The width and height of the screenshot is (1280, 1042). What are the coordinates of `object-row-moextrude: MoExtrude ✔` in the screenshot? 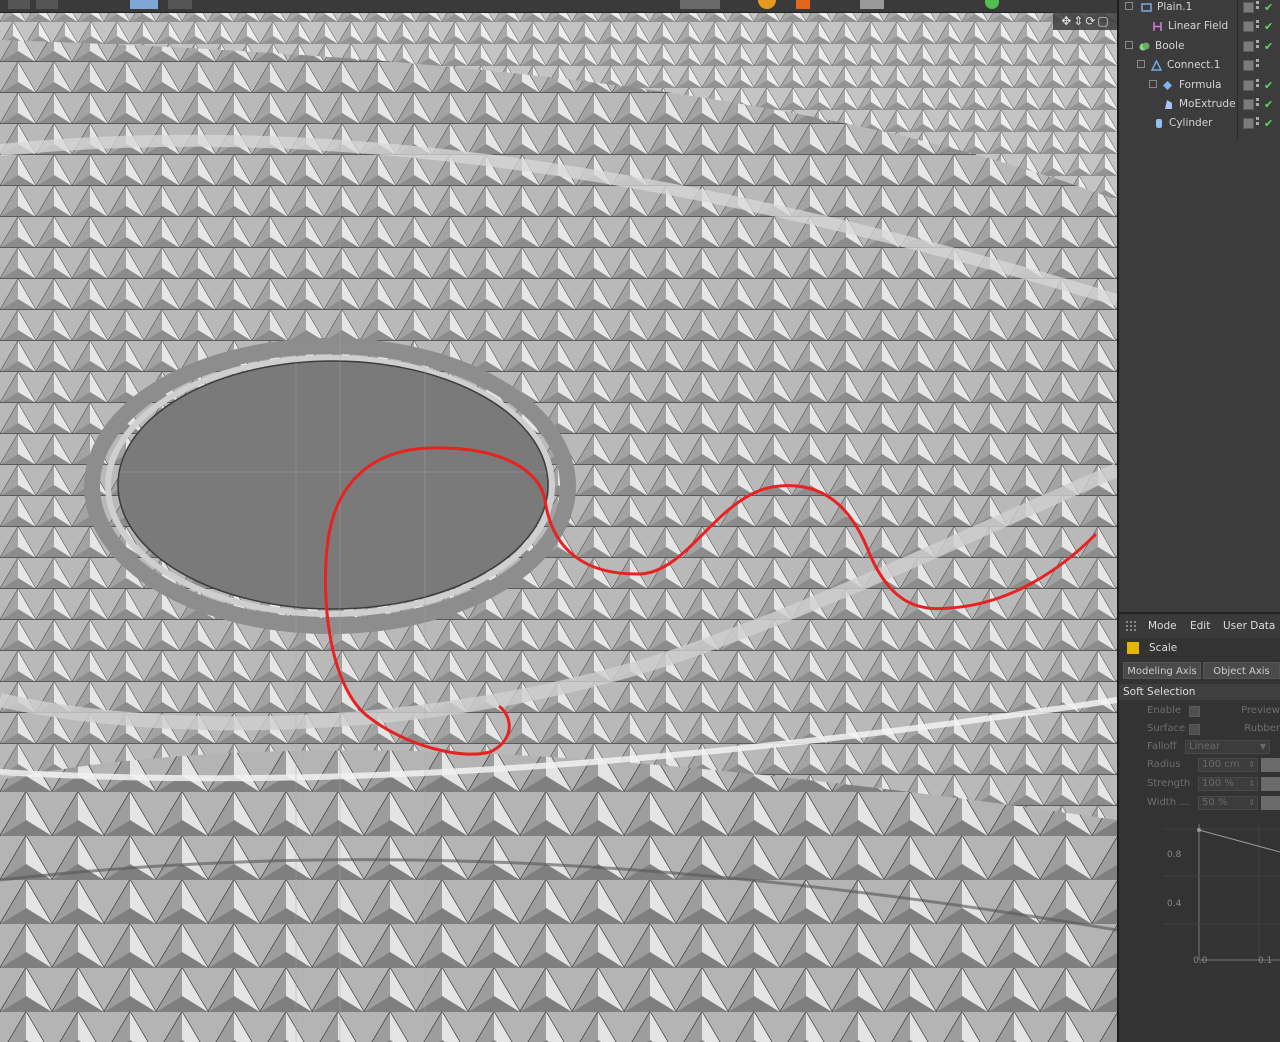 It's located at (1199, 104).